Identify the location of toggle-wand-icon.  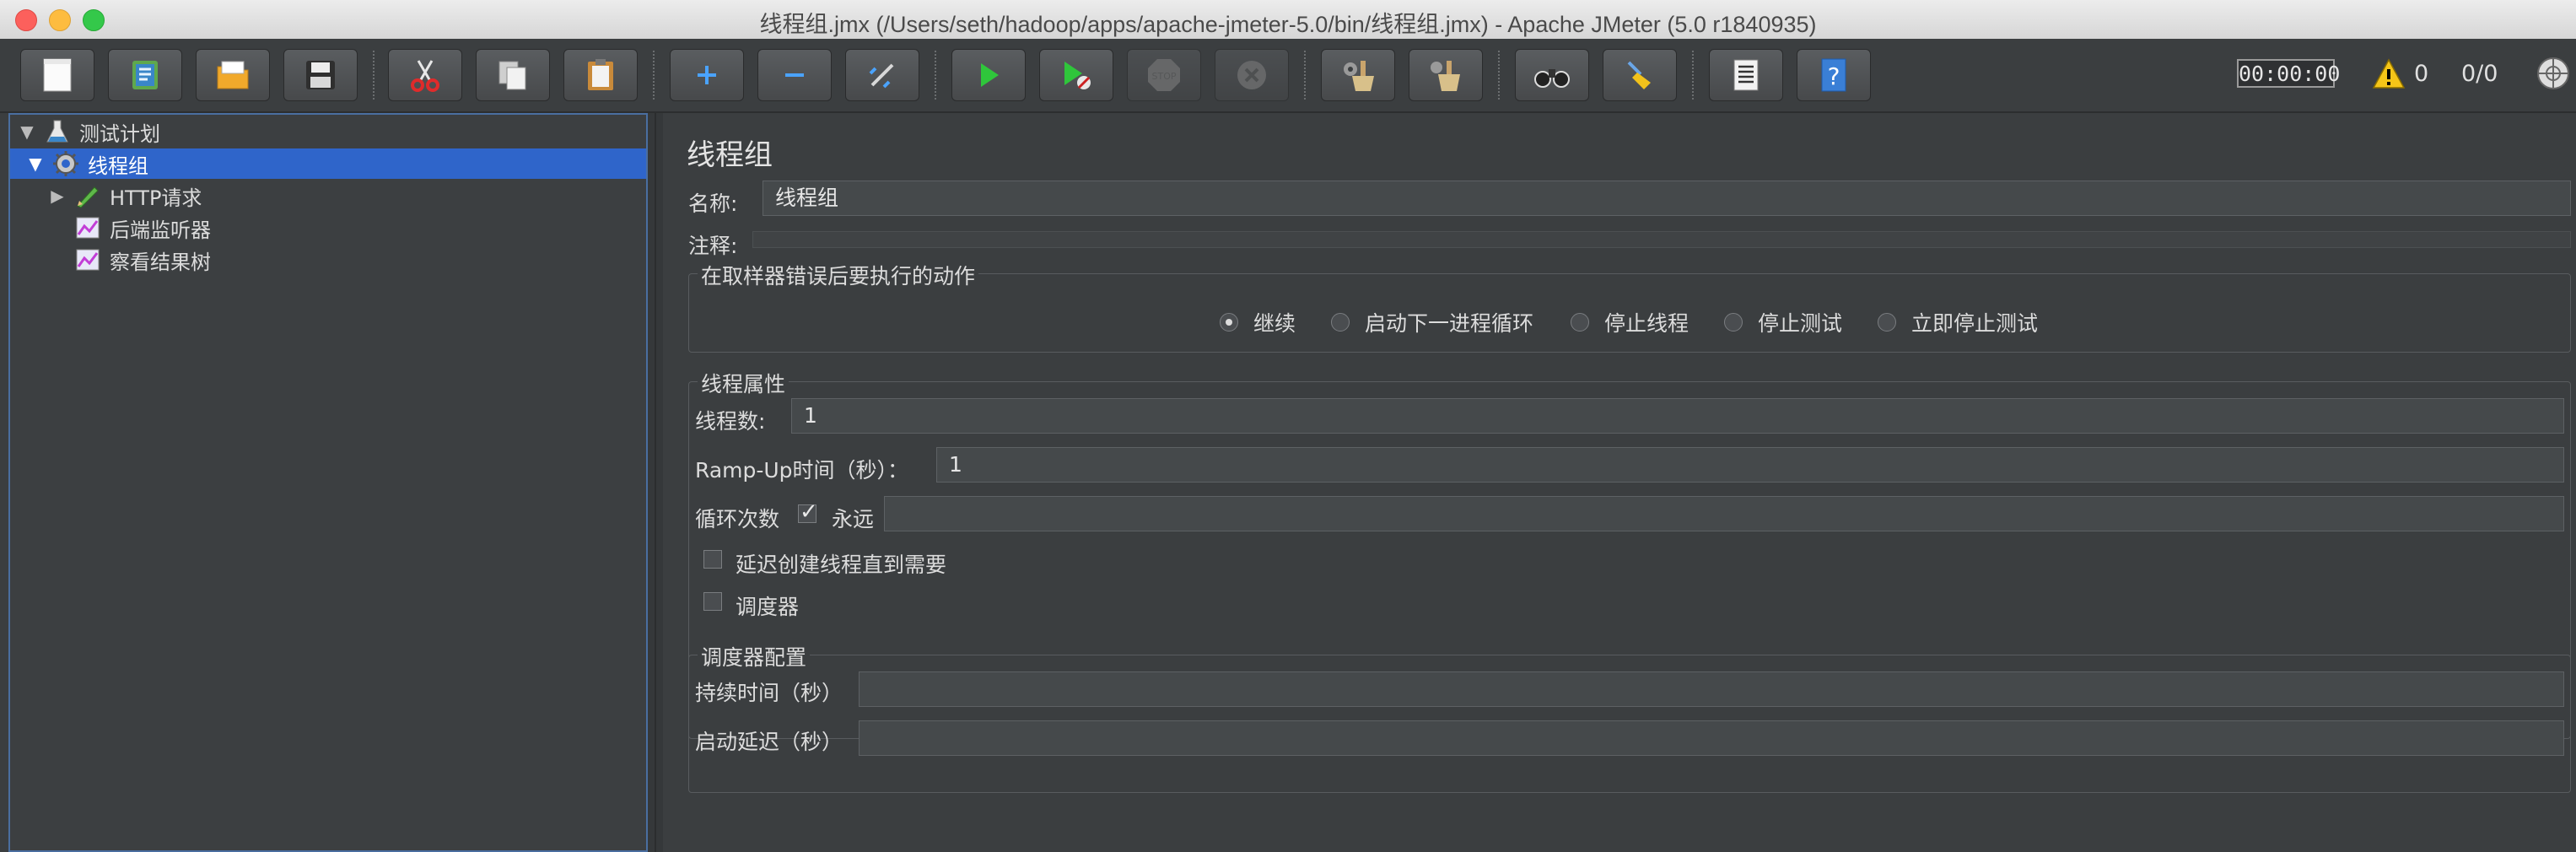
(881, 76).